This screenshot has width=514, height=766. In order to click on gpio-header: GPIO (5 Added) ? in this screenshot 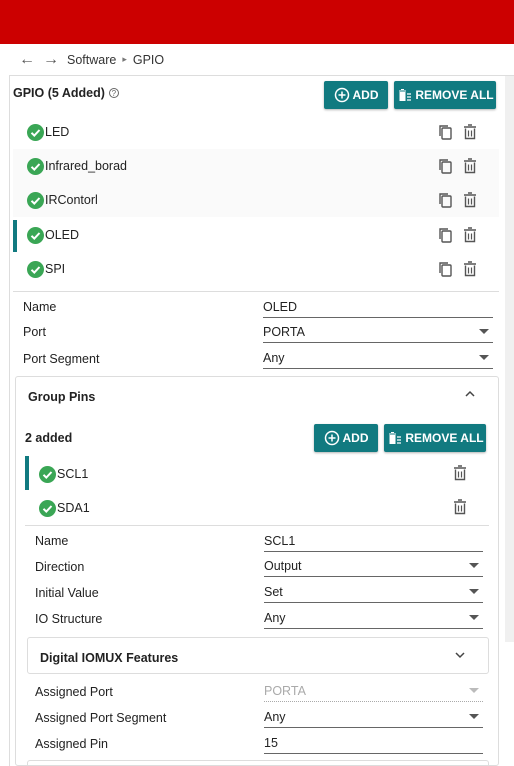, I will do `click(66, 93)`.